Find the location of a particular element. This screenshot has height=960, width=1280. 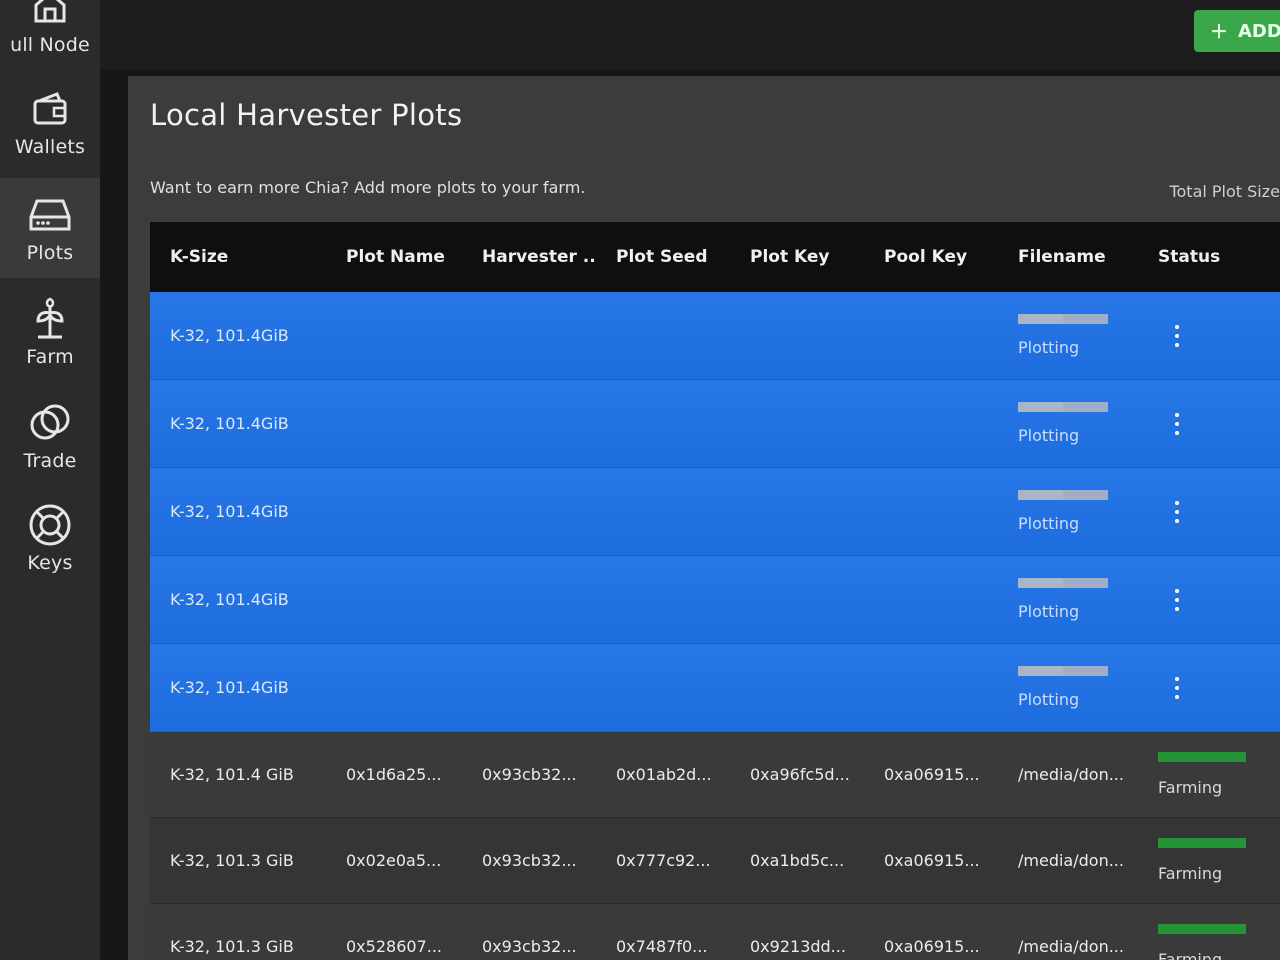

column-header-ksize: K-Size is located at coordinates (238, 257).